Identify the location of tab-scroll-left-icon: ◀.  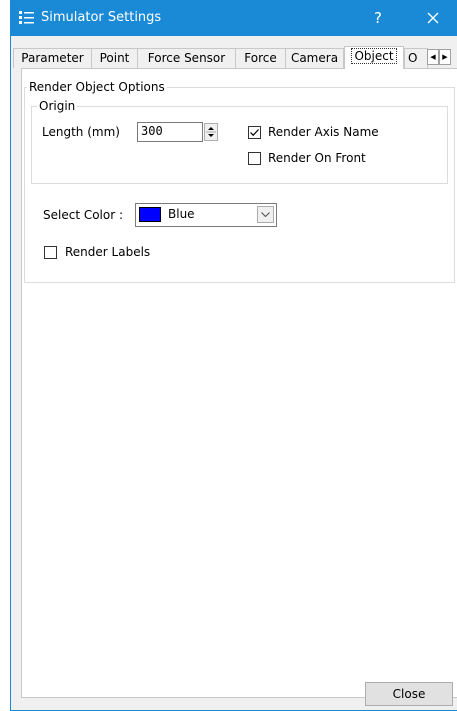
(433, 57).